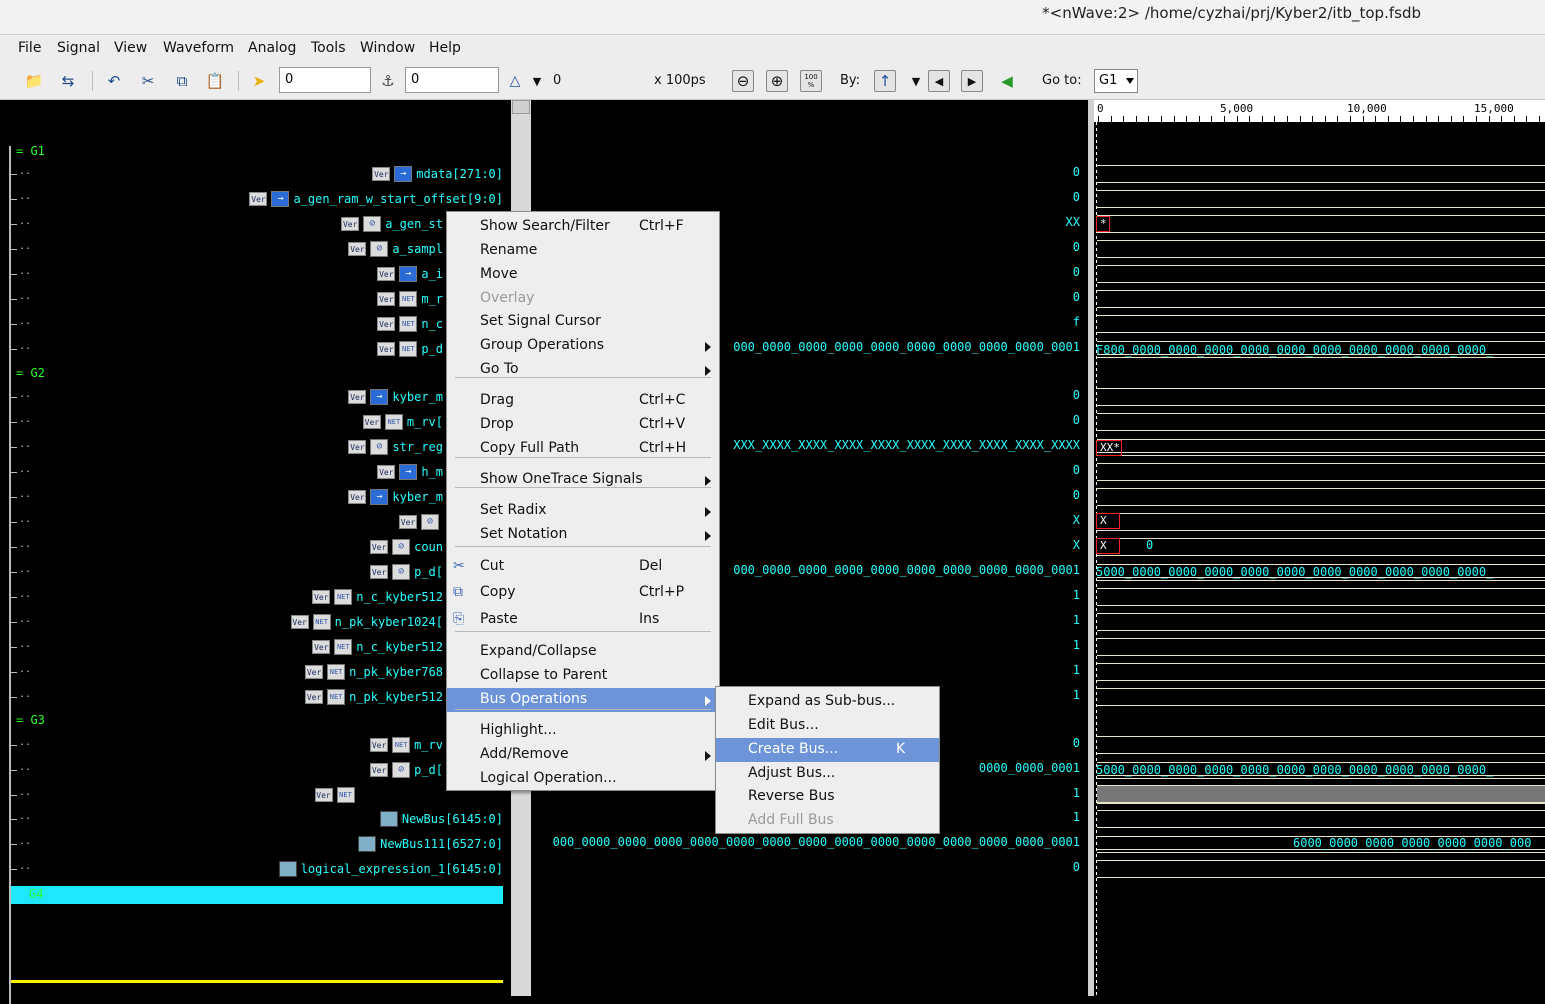  I want to click on signal-row: Ver → kyber_m, so click(395, 497).